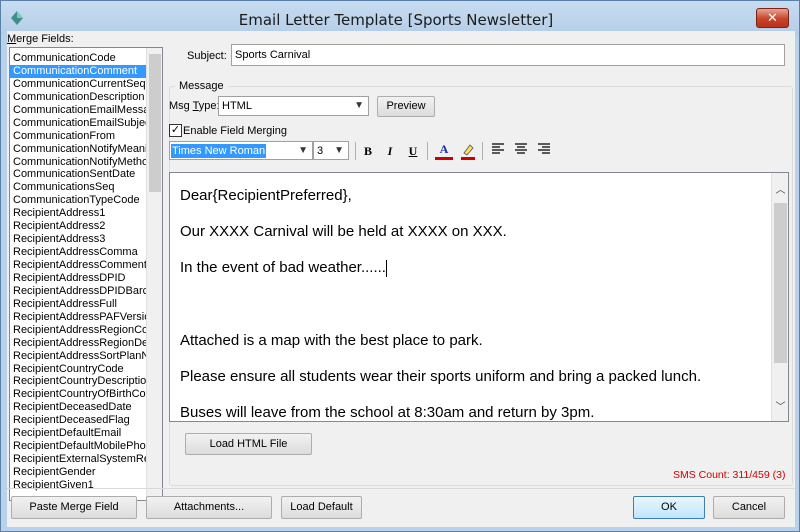 This screenshot has width=800, height=532. What do you see at coordinates (194, 106) in the screenshot?
I see `msg-type-label: Msg Type:` at bounding box center [194, 106].